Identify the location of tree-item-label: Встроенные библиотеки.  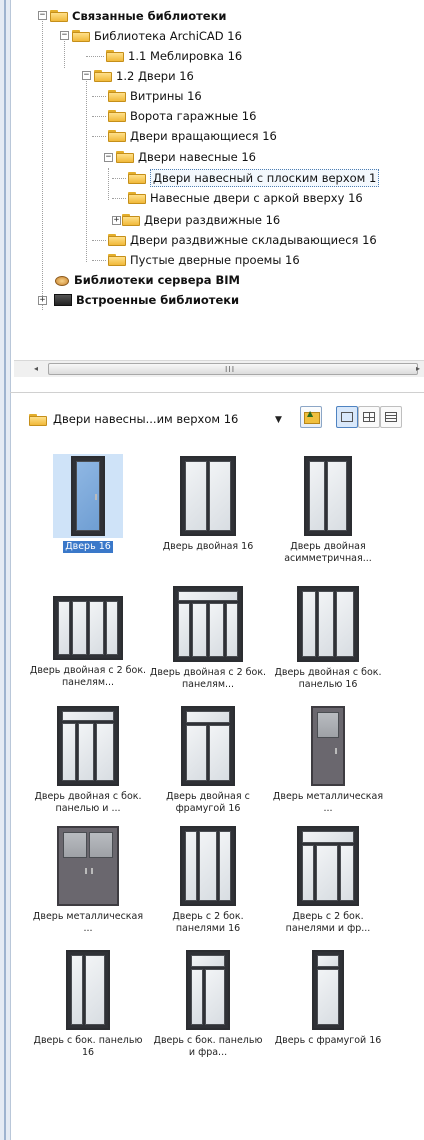
(158, 300).